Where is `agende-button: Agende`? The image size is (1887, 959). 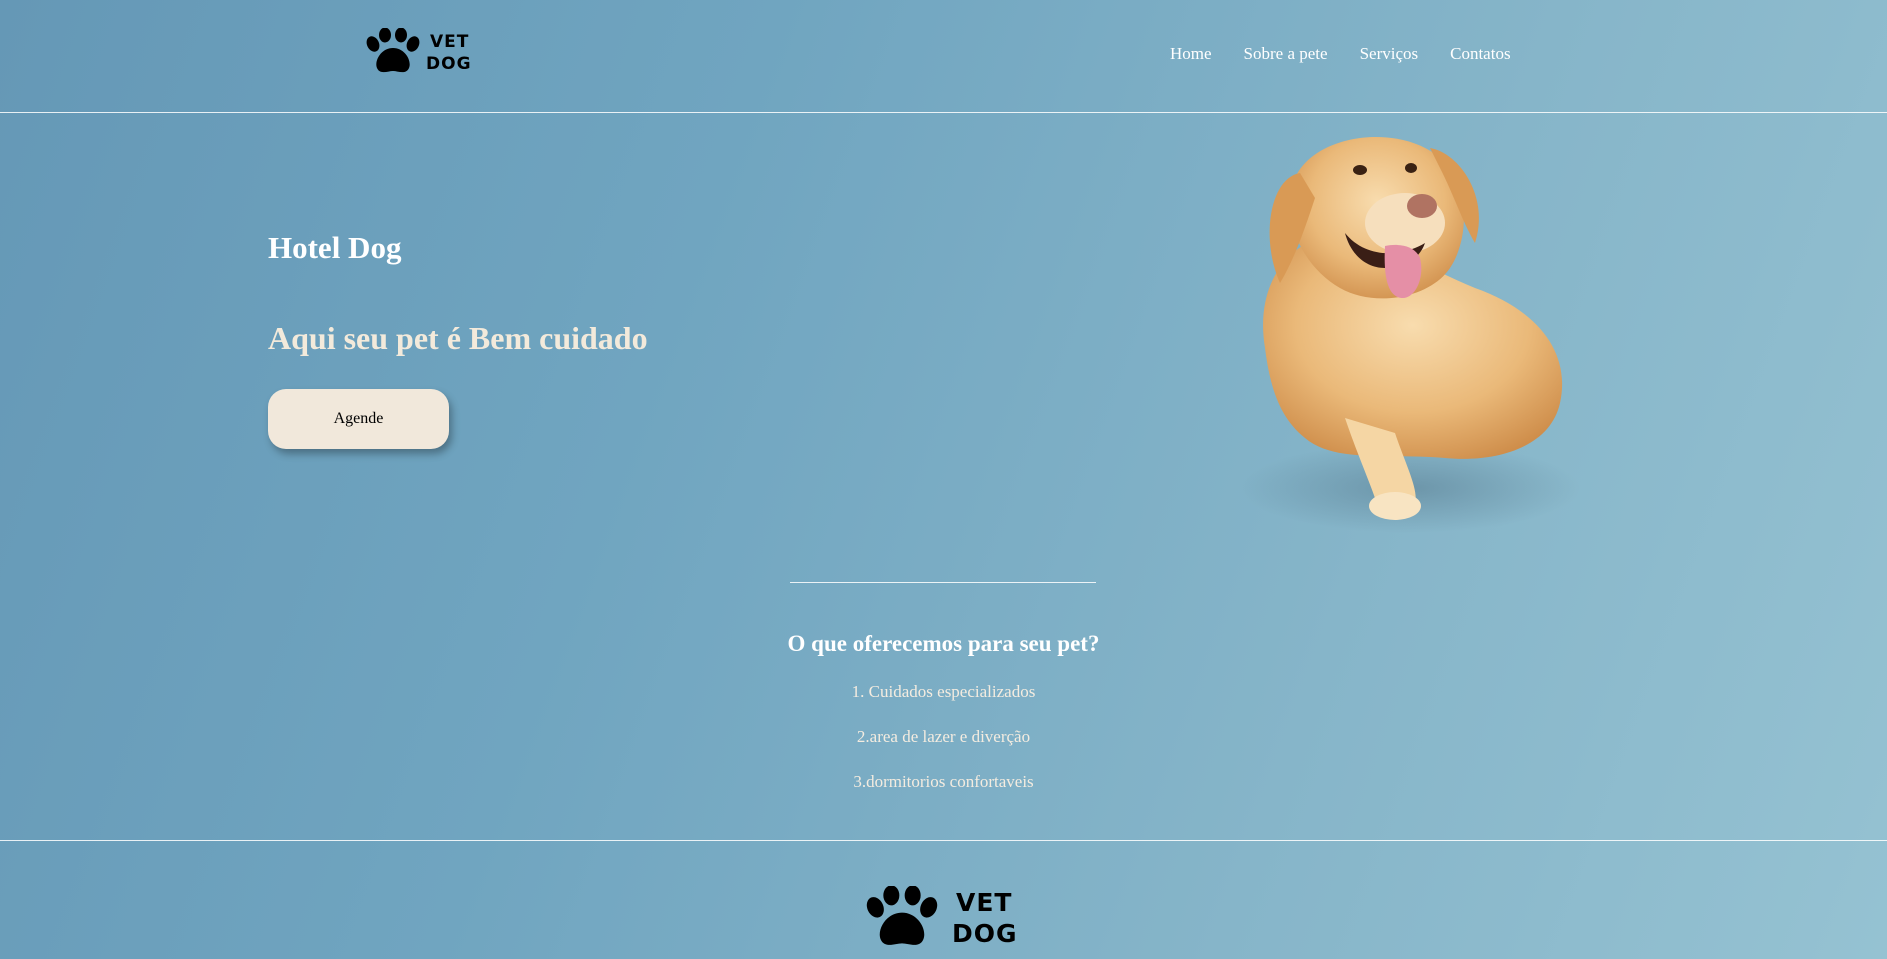 agende-button: Agende is located at coordinates (358, 419).